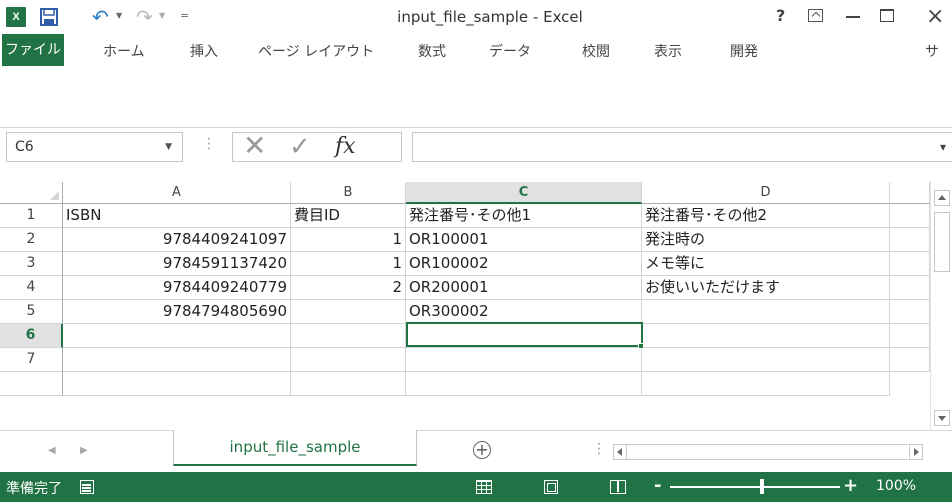 This screenshot has width=952, height=502. What do you see at coordinates (766, 240) in the screenshot?
I see `cell-d2: 発注時の` at bounding box center [766, 240].